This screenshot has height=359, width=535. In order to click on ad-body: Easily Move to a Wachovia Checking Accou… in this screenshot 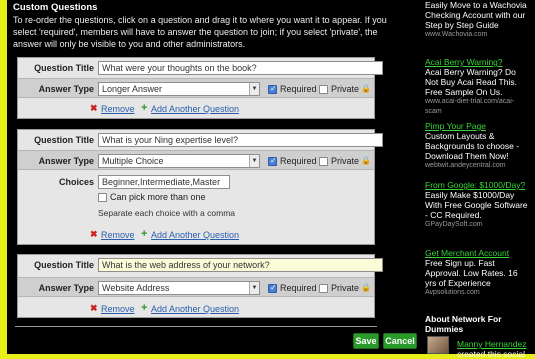, I will do `click(476, 15)`.